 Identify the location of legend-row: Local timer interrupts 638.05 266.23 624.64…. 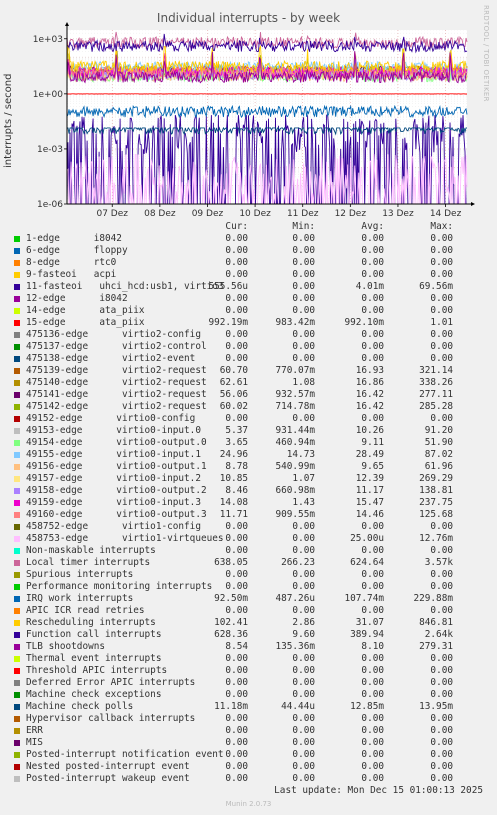
(252, 563).